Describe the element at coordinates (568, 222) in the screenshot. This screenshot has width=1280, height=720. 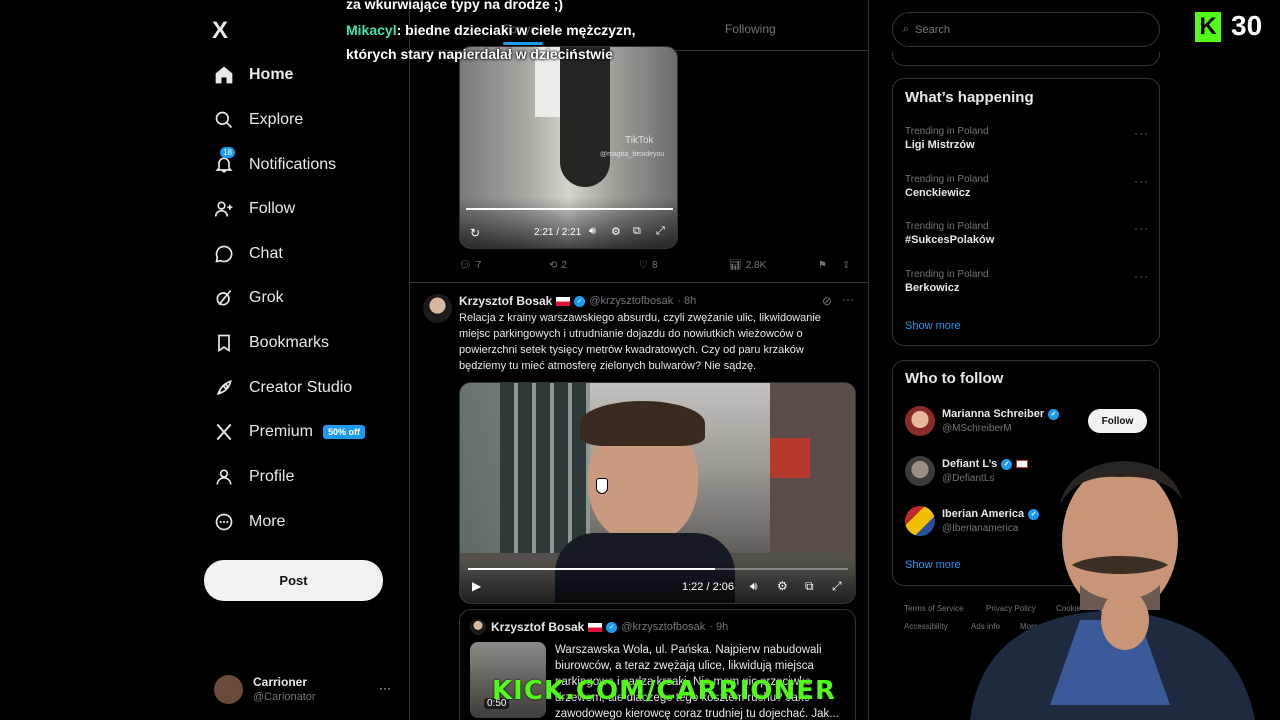
I see `video-controls-gradient` at that location.